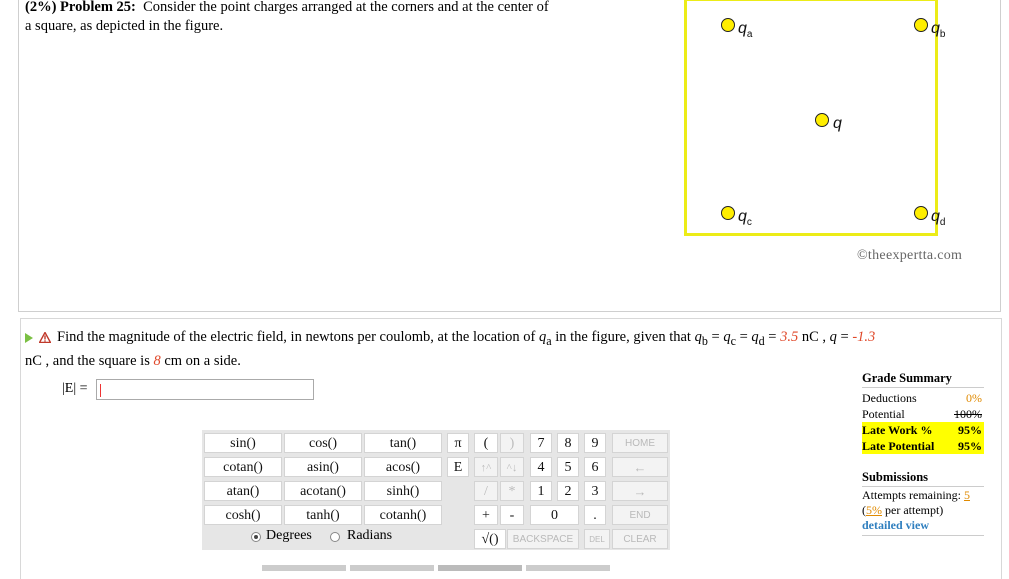  Describe the element at coordinates (640, 443) in the screenshot. I see `key-home: HOME` at that location.